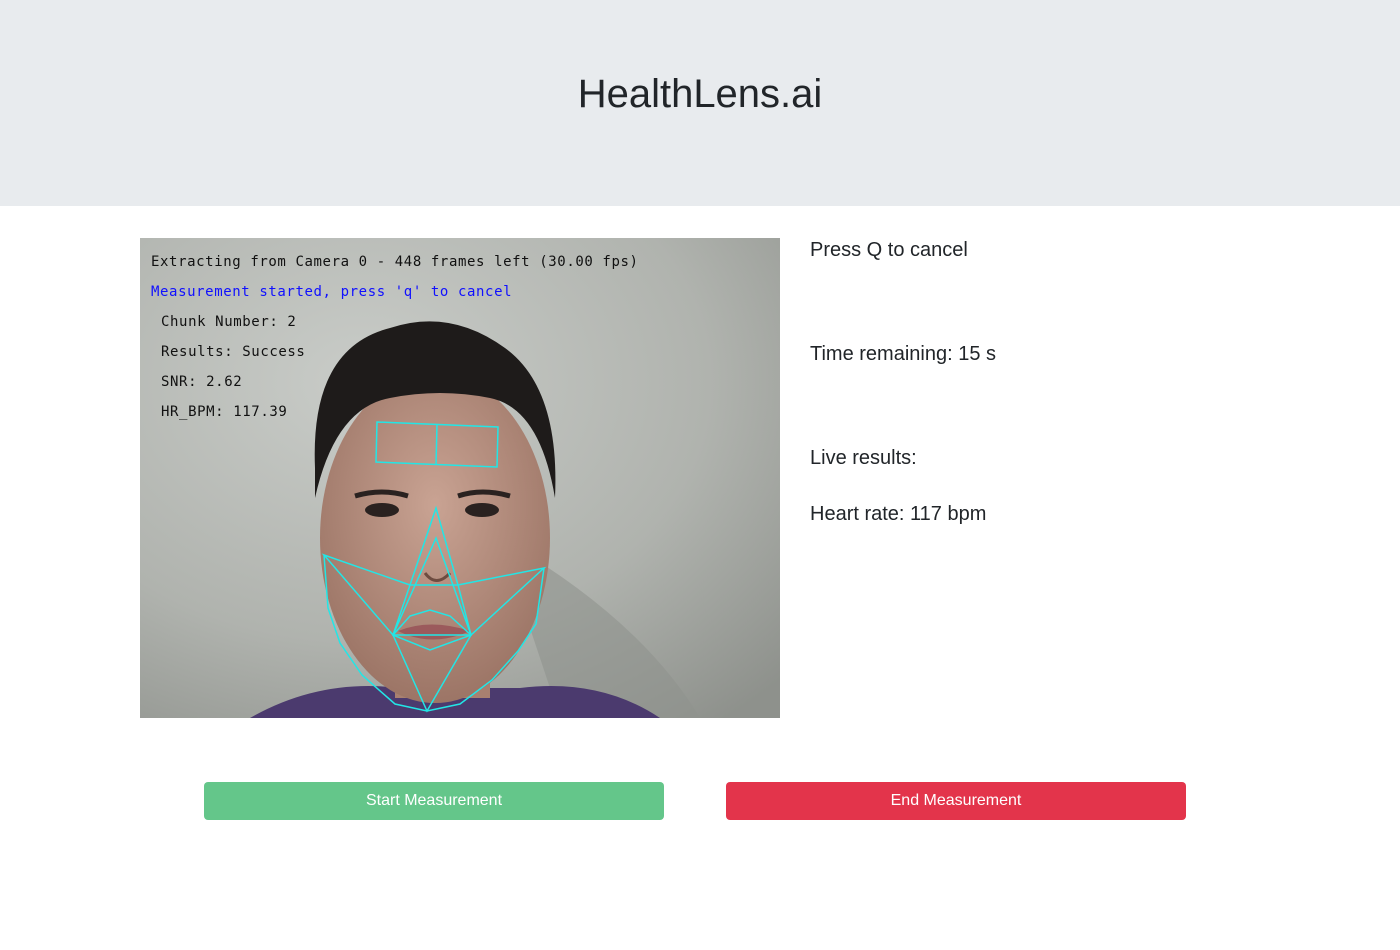 This screenshot has height=950, width=1400. Describe the element at coordinates (898, 514) in the screenshot. I see `heart-rate-value: Heart rate: 117 bpm` at that location.